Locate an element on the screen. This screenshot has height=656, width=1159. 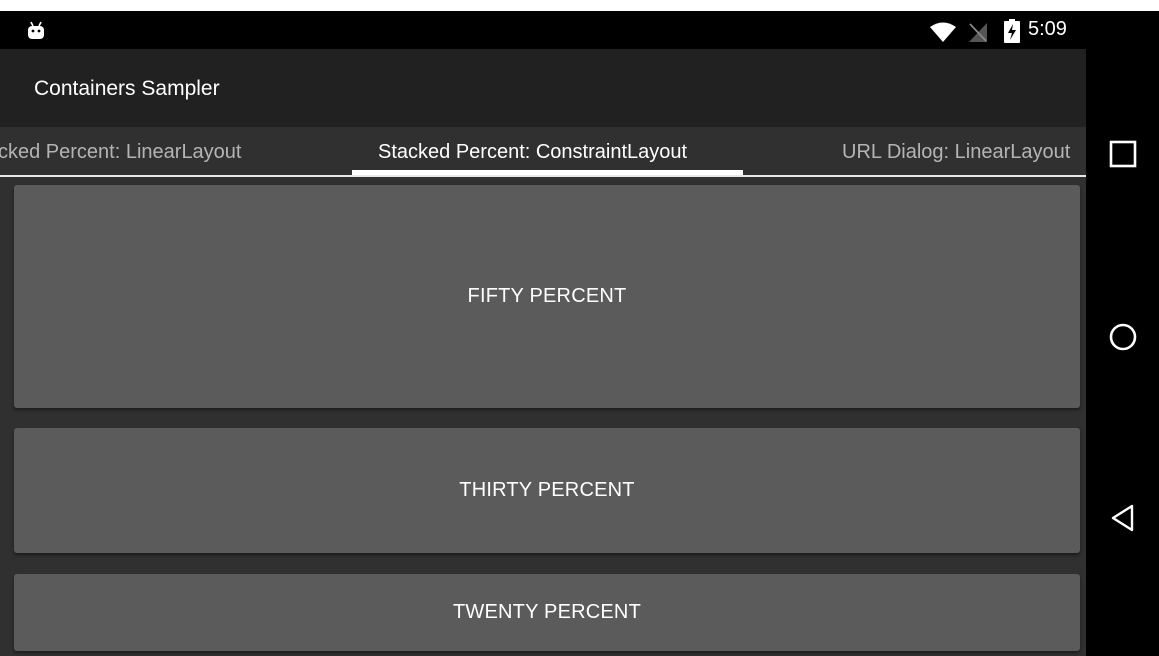
no-signal-icon is located at coordinates (978, 32).